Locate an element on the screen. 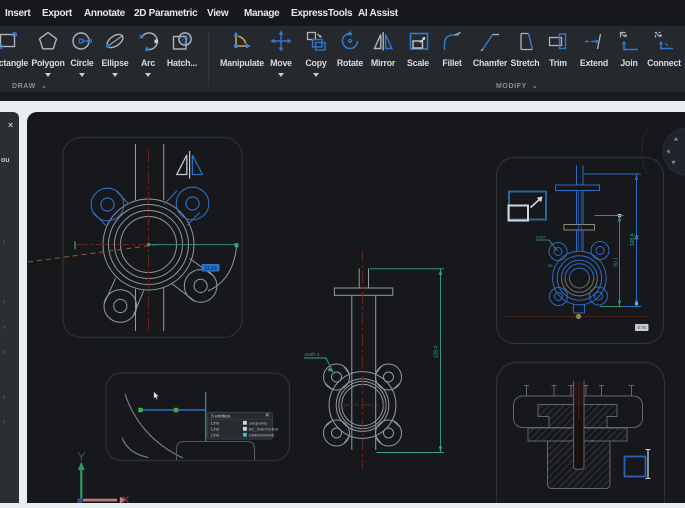 Image resolution: width=685 pixels, height=508 pixels. svg-text: Gridpoints is located at coordinates (258, 423).